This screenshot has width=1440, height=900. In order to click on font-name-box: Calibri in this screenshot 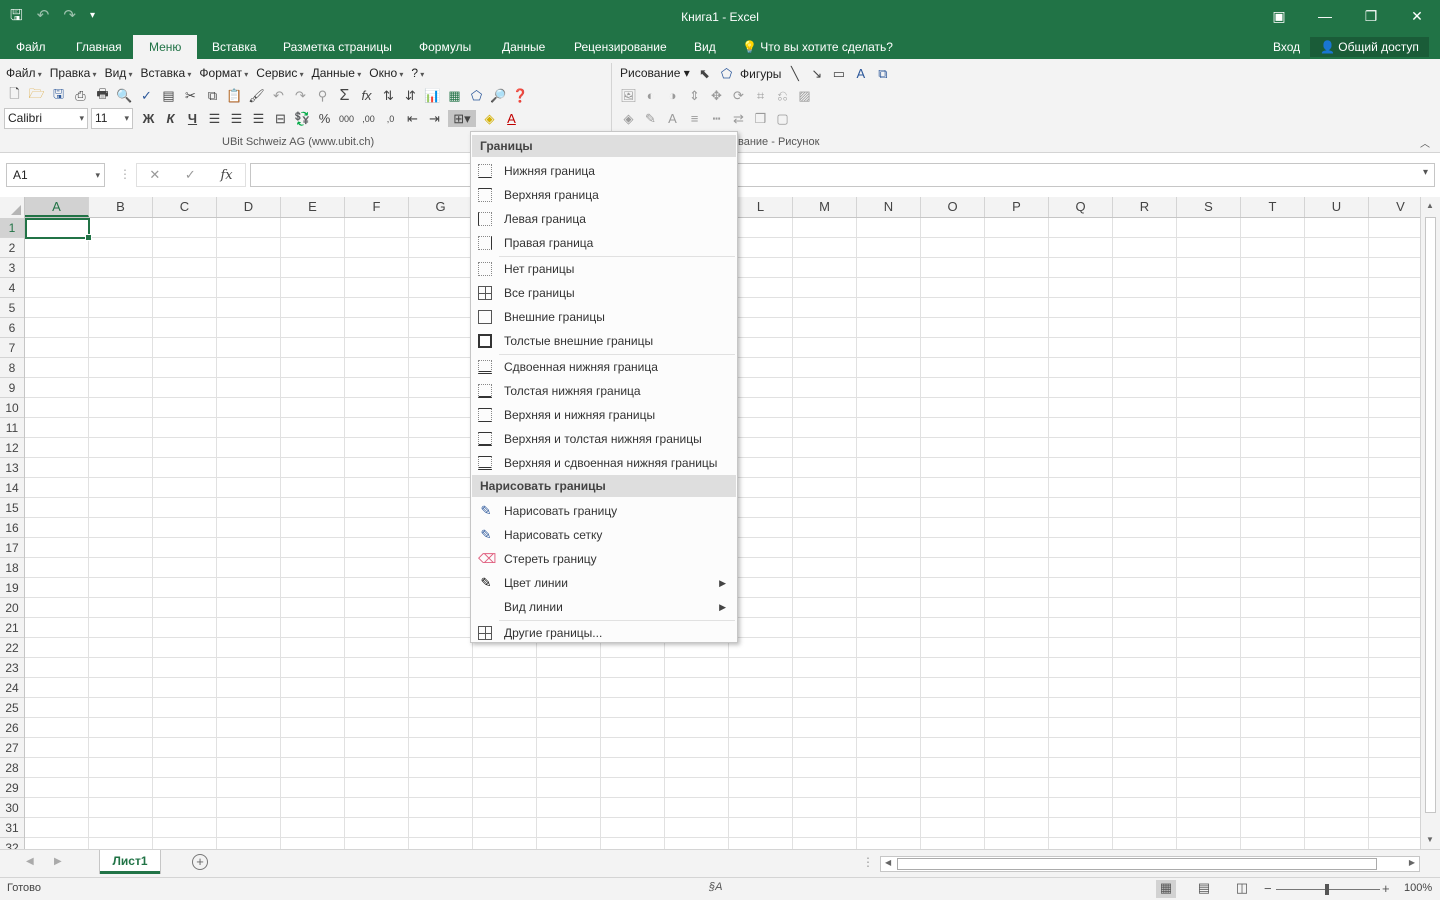, I will do `click(46, 118)`.